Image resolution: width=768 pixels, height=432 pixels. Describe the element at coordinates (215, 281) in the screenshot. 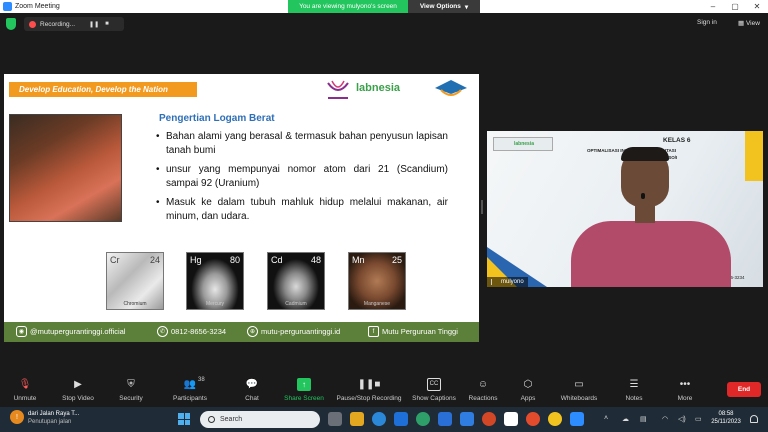

I see `element-card-mercury: Hg 80 Mercury` at that location.